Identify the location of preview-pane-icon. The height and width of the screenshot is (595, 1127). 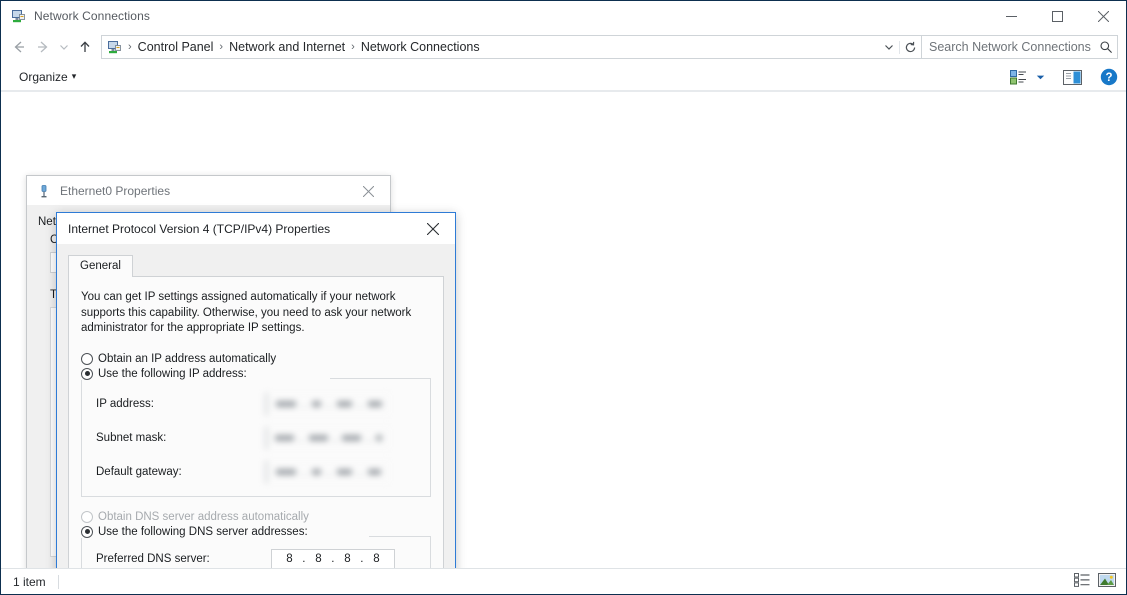
(1072, 77).